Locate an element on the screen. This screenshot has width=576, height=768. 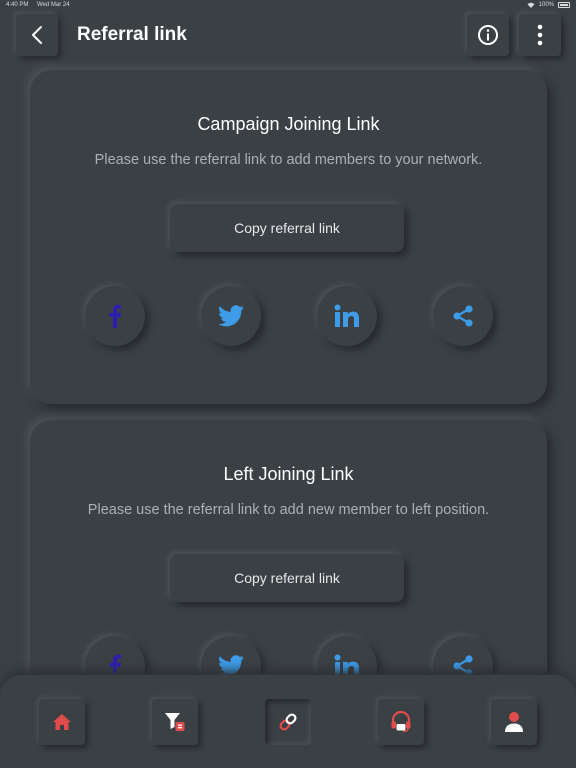
status-time: 4:40 PM is located at coordinates (17, 5).